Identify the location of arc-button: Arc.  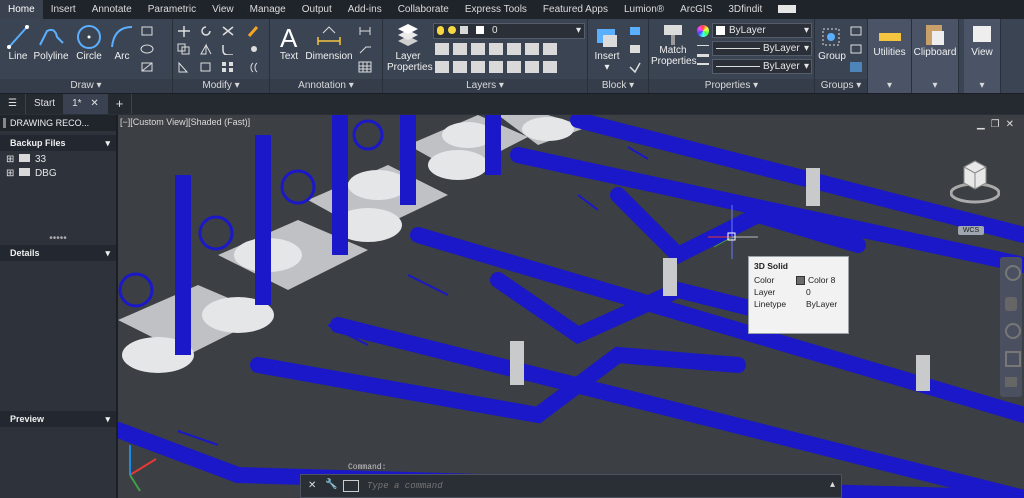
(122, 42).